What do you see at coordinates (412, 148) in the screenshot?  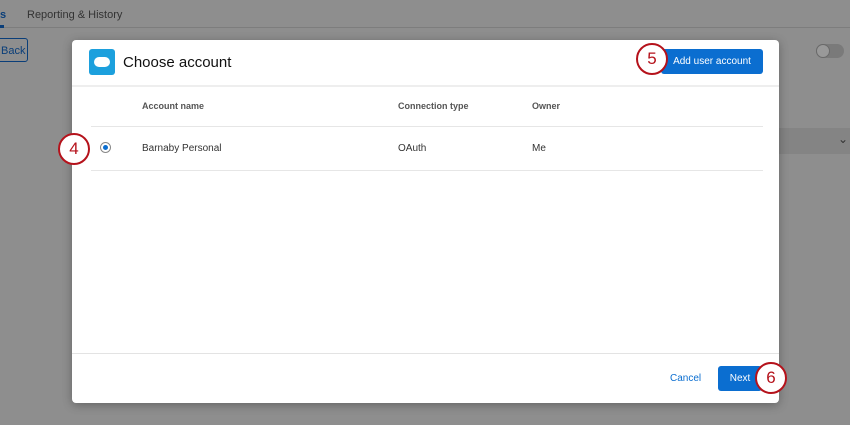 I see `connection-type: OAuth` at bounding box center [412, 148].